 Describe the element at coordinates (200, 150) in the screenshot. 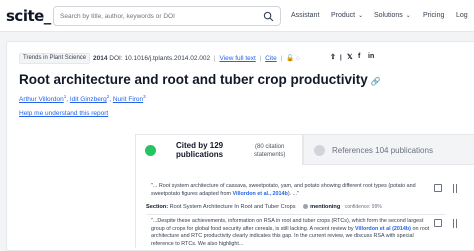

I see `cited-by-label: Cited by 129 publications` at that location.